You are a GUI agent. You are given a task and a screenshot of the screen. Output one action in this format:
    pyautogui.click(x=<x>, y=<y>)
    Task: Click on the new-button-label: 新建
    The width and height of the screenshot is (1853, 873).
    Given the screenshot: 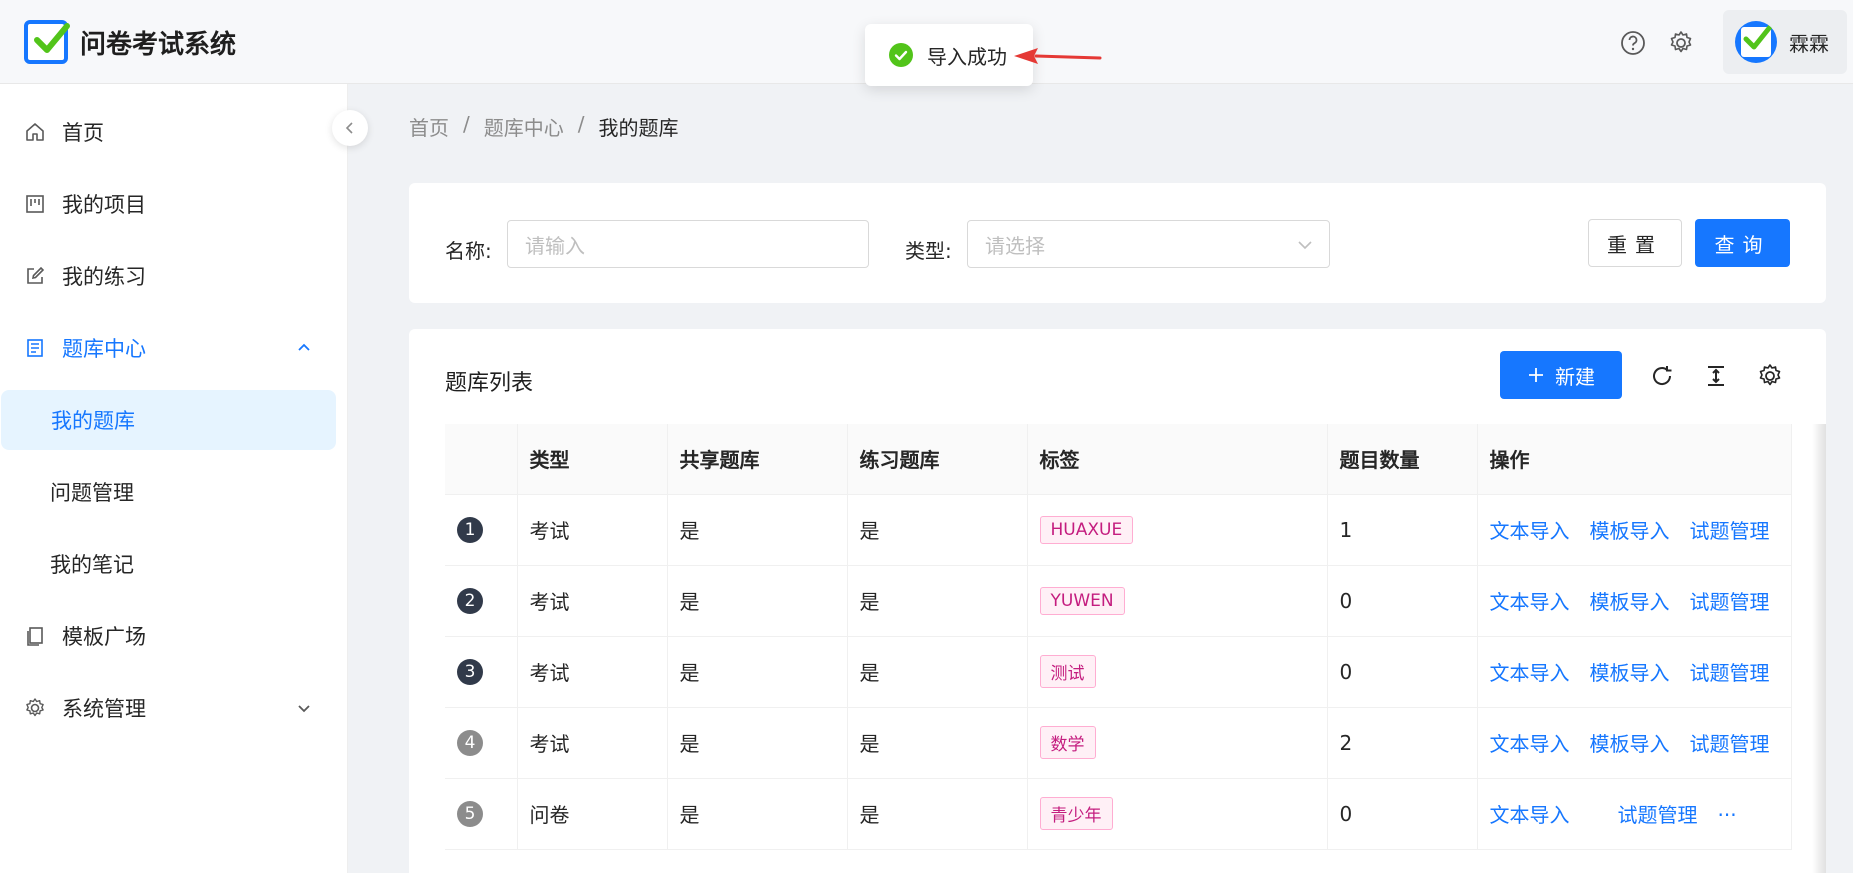 What is the action you would take?
    pyautogui.click(x=1575, y=376)
    